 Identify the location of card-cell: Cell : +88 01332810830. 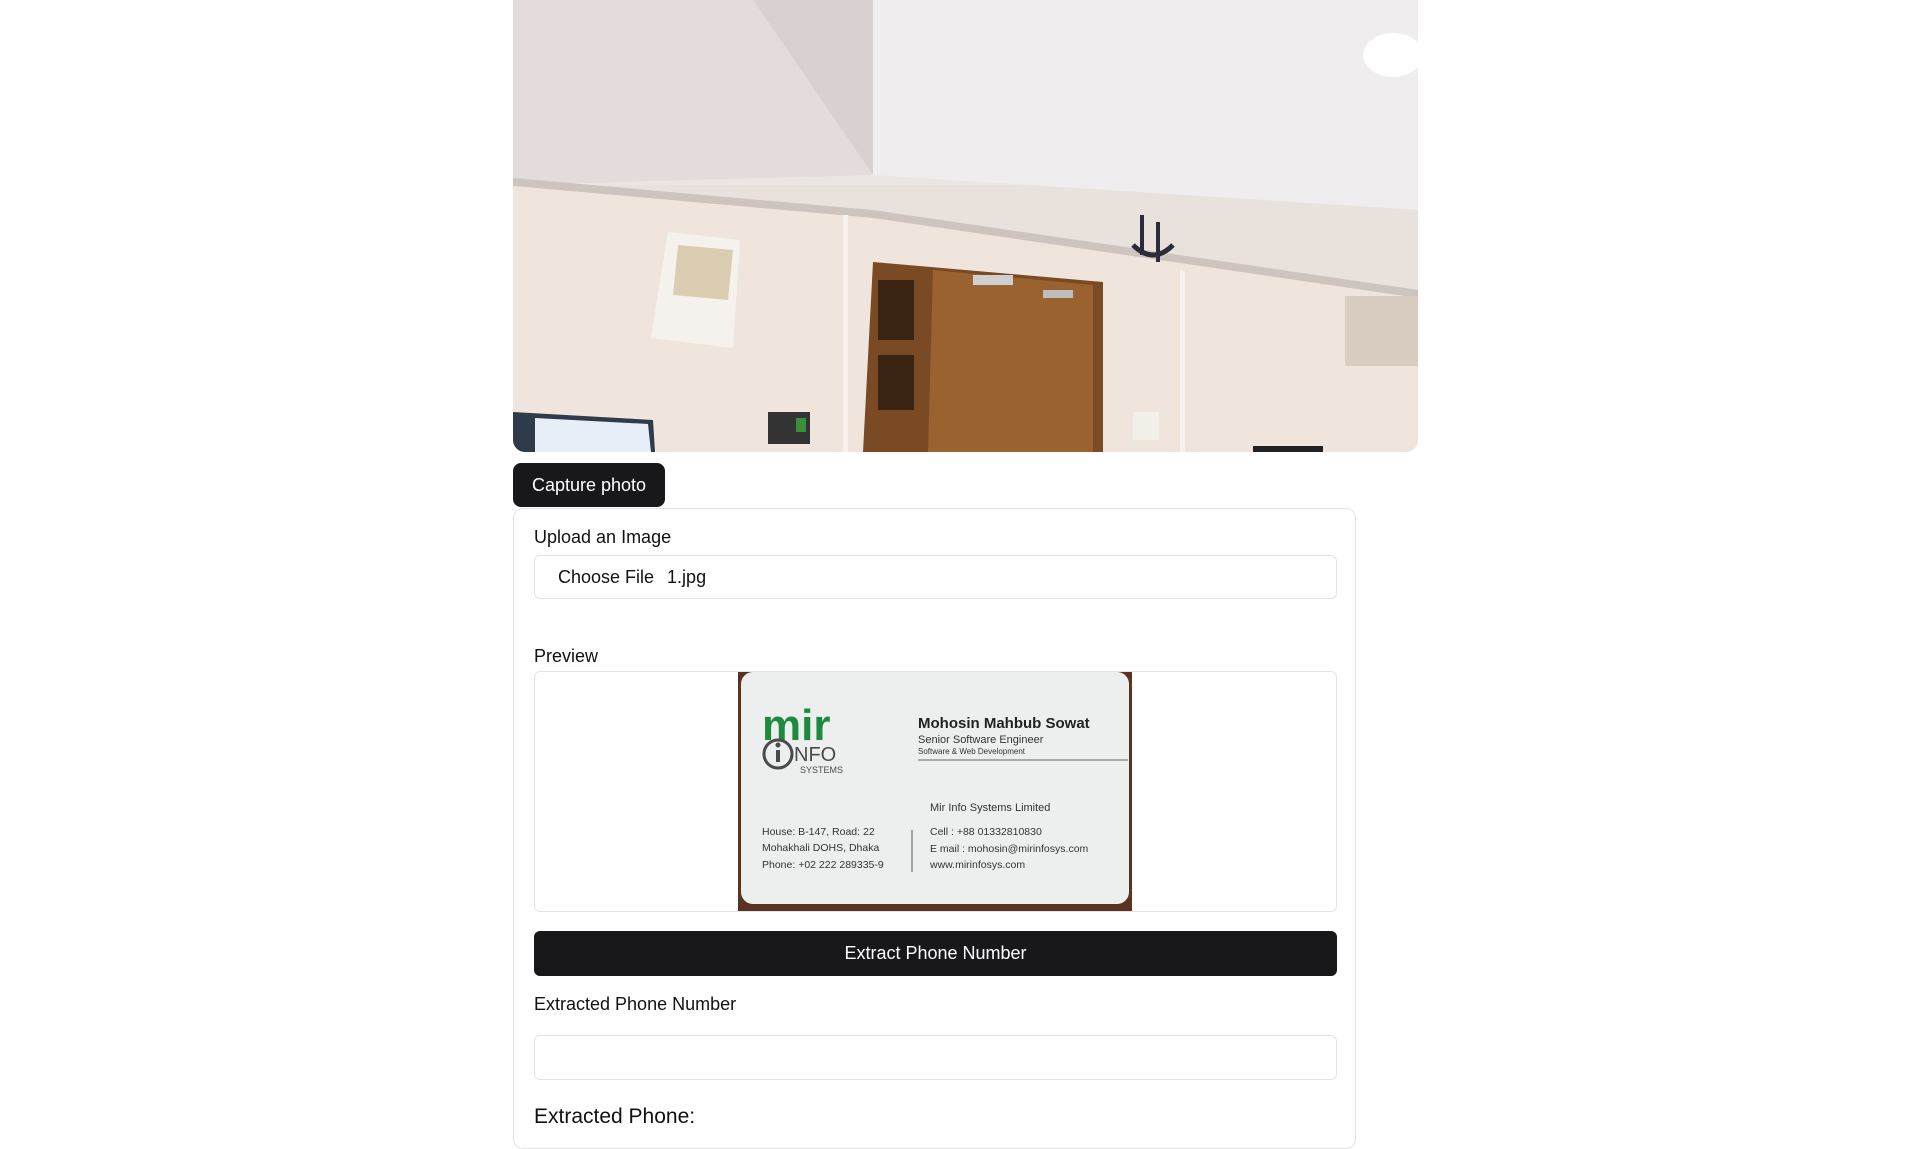
(986, 832).